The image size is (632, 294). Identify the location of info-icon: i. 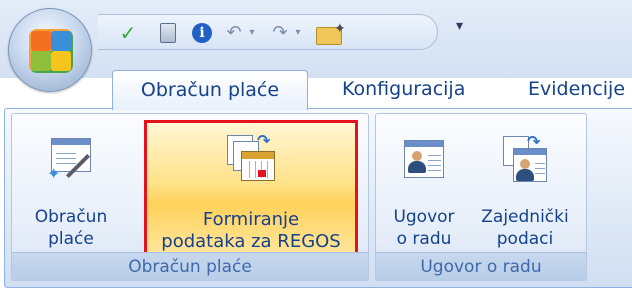
(202, 33).